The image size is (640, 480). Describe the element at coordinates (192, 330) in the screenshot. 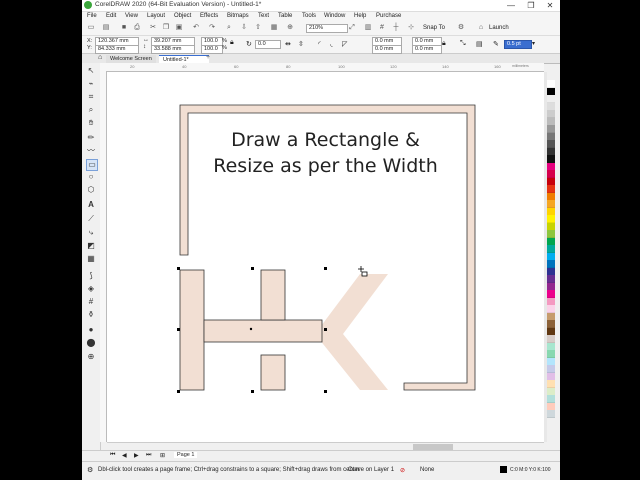

I see `h-left-bar` at that location.